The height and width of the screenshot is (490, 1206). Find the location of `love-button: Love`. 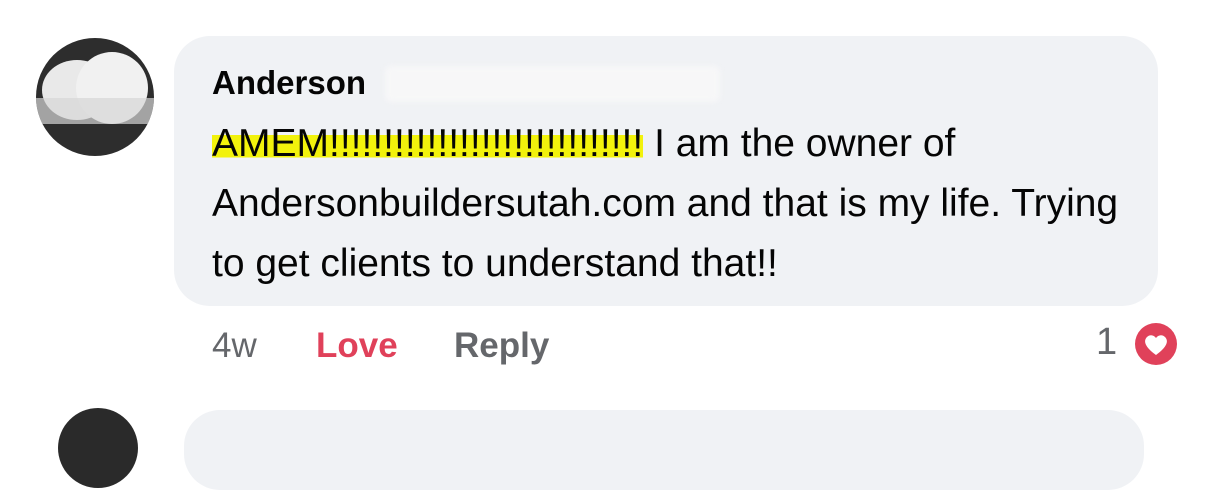

love-button: Love is located at coordinates (357, 346).